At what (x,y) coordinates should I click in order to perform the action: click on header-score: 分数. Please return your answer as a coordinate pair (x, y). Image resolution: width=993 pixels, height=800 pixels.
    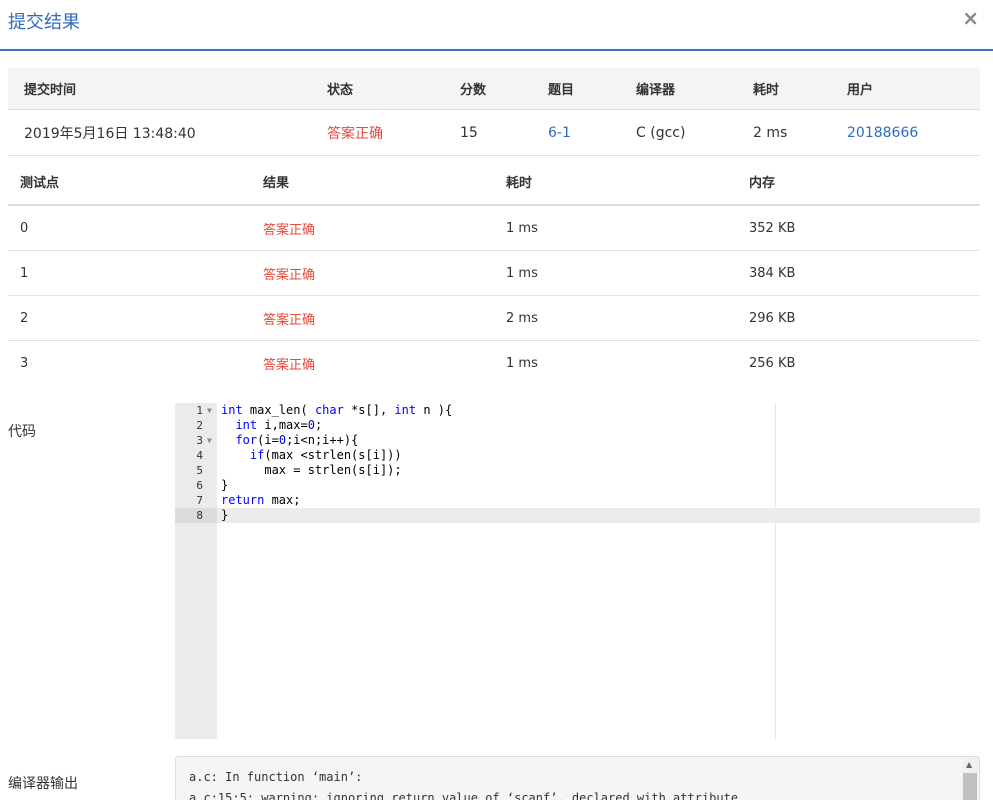
    Looking at the image, I should click on (473, 90).